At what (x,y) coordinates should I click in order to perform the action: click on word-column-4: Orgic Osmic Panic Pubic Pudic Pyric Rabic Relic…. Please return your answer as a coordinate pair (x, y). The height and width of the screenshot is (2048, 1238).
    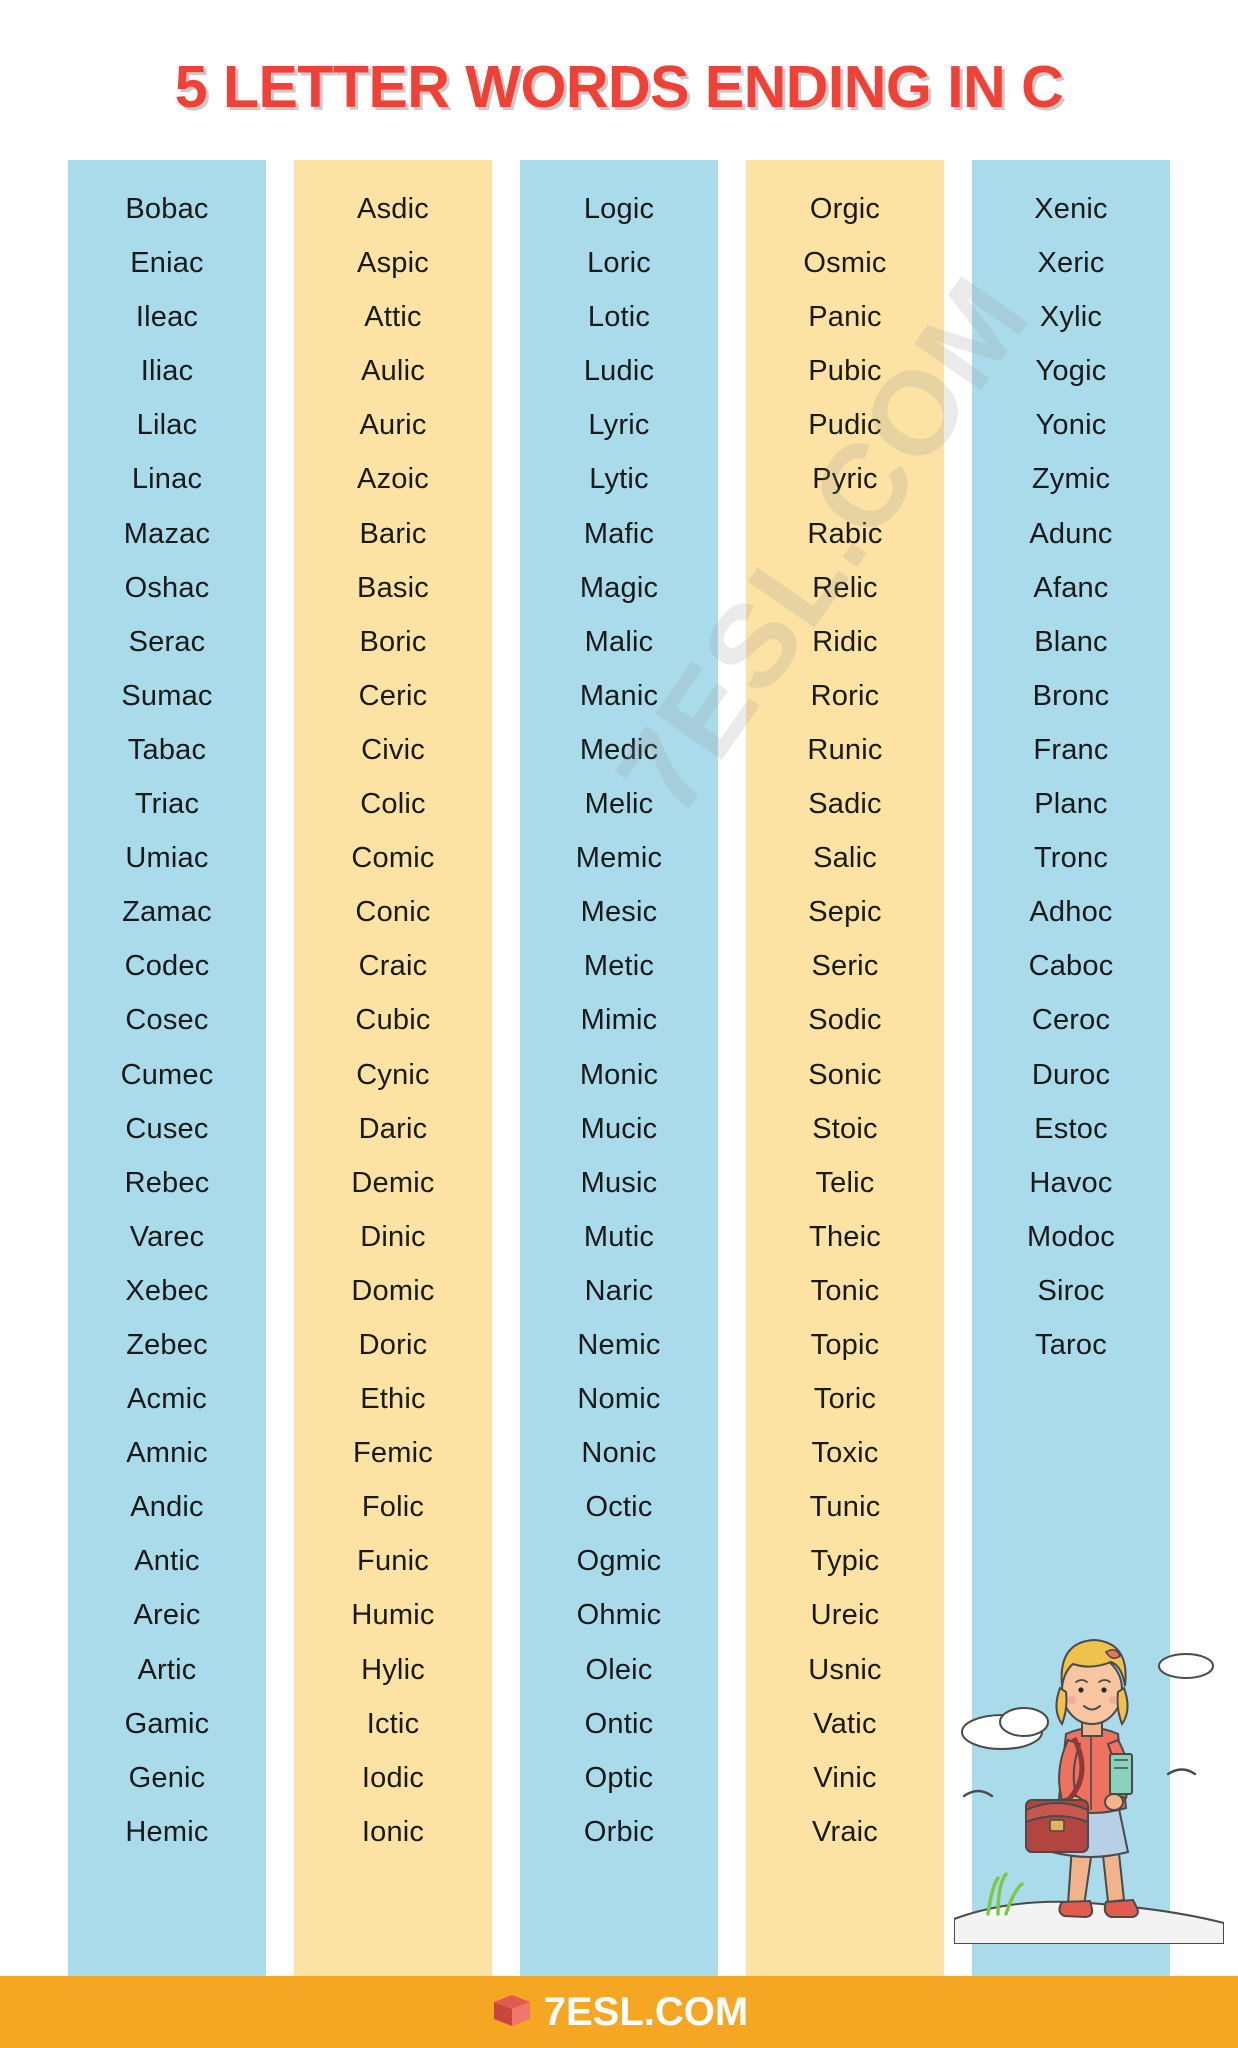
    Looking at the image, I should click on (845, 1104).